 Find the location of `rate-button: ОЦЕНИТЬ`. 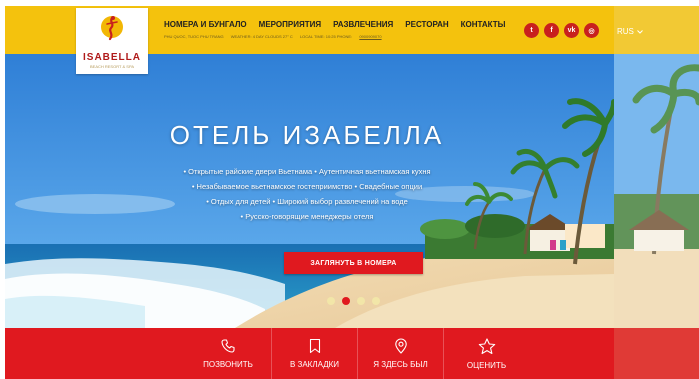

rate-button: ОЦЕНИТЬ is located at coordinates (486, 353).